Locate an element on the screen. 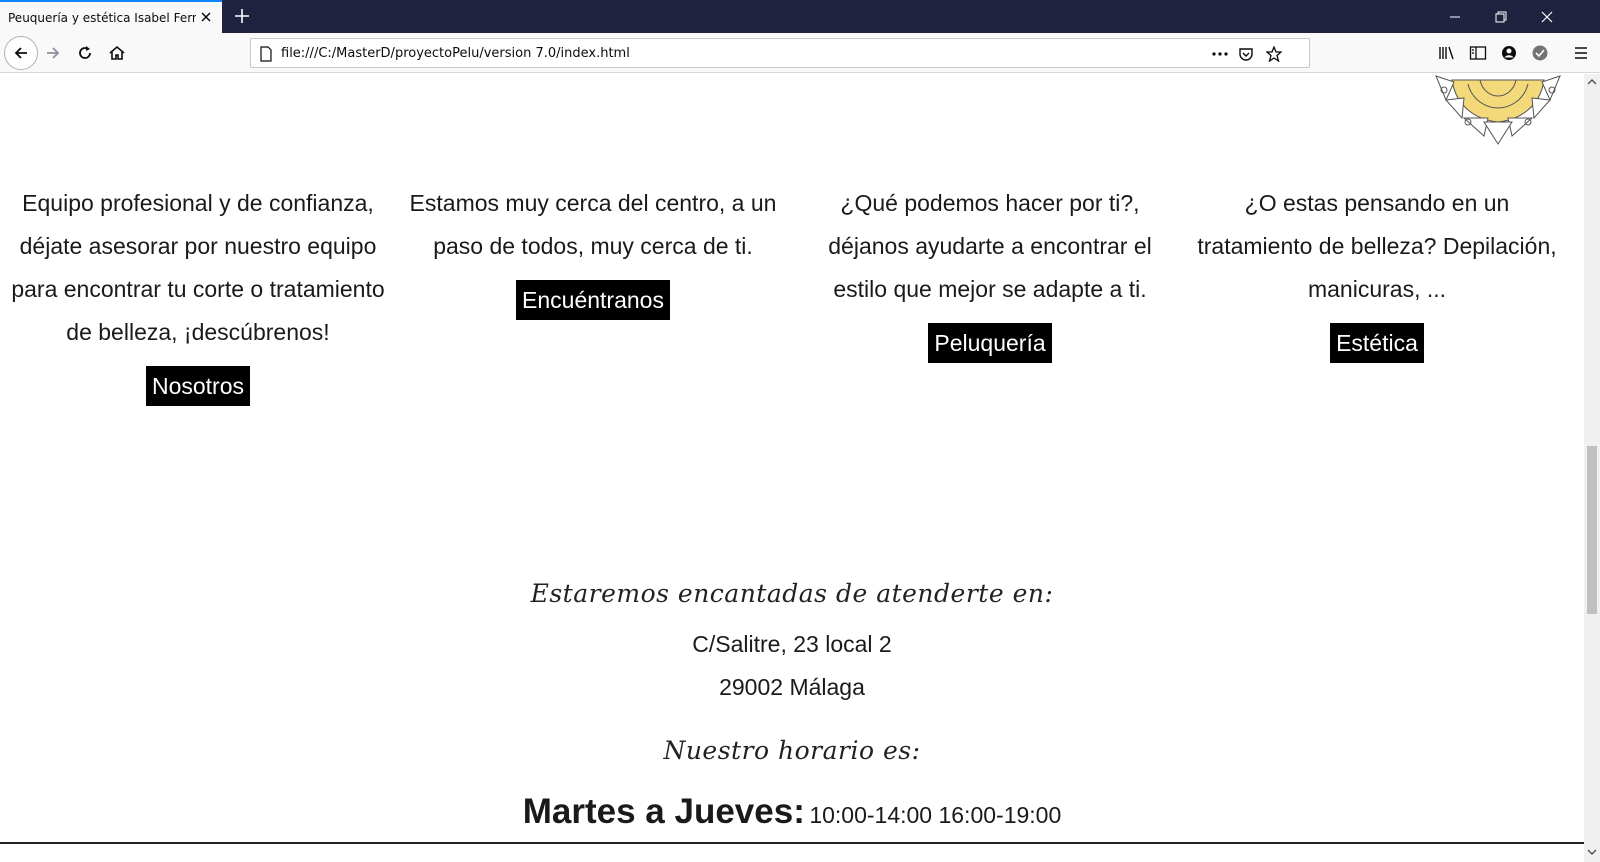  close-tab-icon is located at coordinates (206, 17).